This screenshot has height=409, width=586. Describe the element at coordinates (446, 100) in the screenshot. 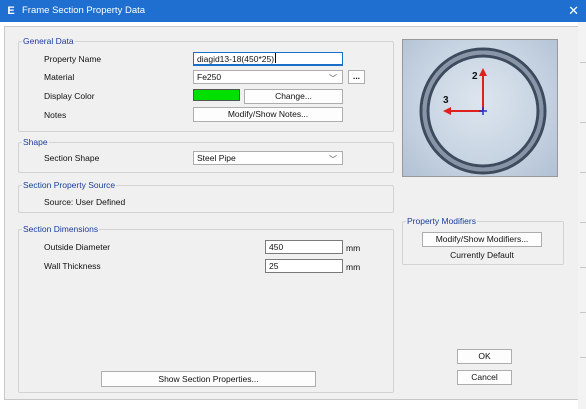

I see `axis-3-label: 3` at that location.